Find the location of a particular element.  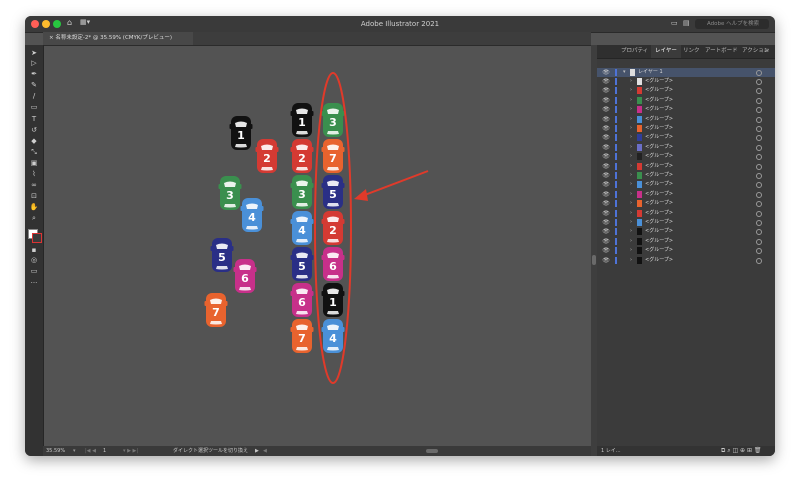

brush-tool-icon: / is located at coordinates (34, 96).